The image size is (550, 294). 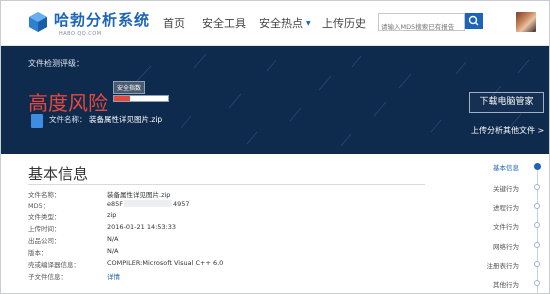 What do you see at coordinates (495, 246) in the screenshot?
I see `sidebar-item-network-behavior: 网络行为` at bounding box center [495, 246].